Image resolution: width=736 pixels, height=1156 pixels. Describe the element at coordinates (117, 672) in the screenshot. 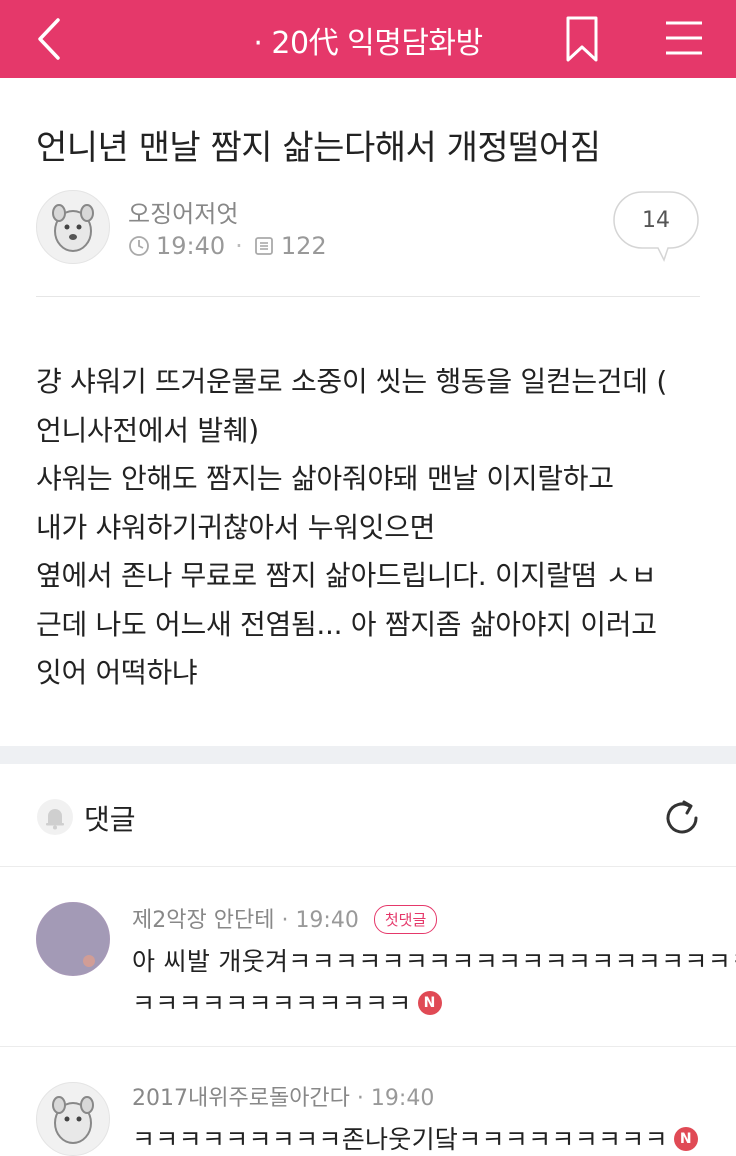

I see `body-line: 잇어 어떡하냐` at that location.